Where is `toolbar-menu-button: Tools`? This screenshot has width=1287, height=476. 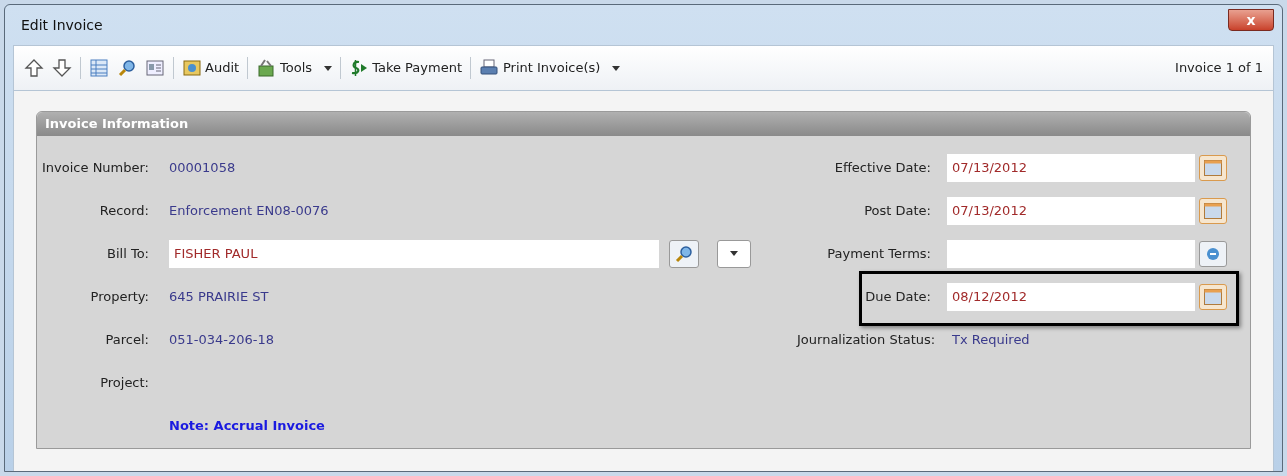 toolbar-menu-button: Tools is located at coordinates (294, 68).